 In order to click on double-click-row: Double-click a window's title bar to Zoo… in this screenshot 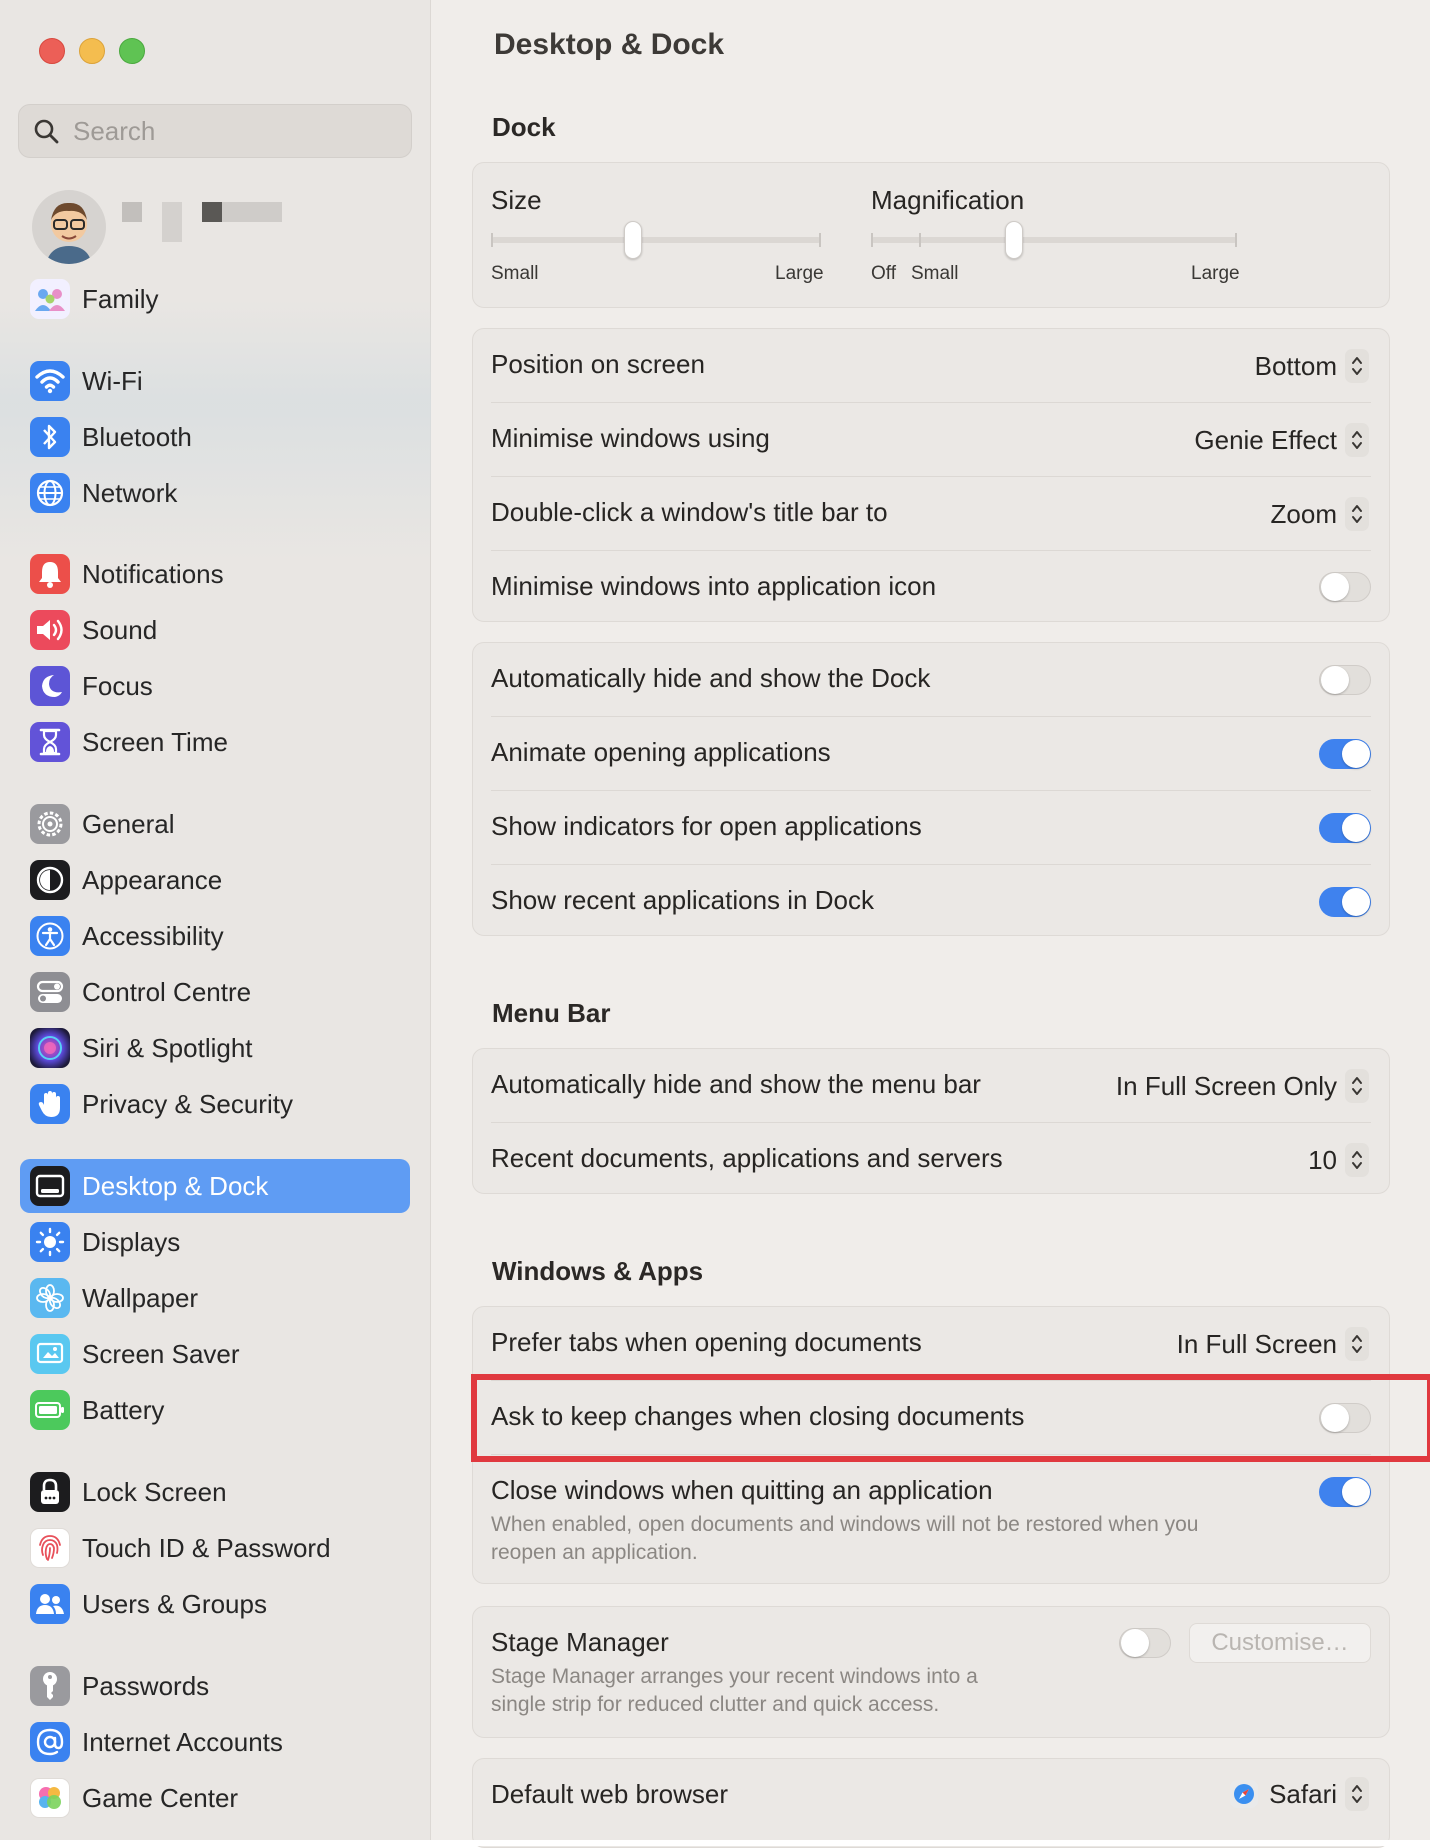, I will do `click(931, 514)`.